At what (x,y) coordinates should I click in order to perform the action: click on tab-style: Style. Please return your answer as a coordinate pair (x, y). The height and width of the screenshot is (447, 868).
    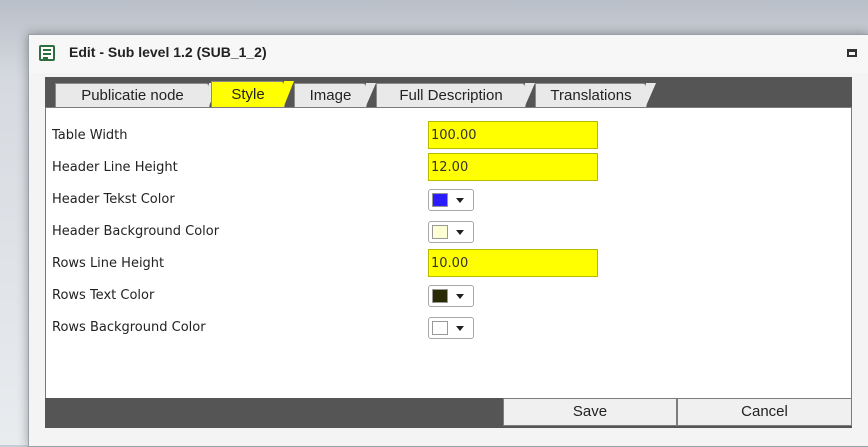
    Looking at the image, I should click on (252, 94).